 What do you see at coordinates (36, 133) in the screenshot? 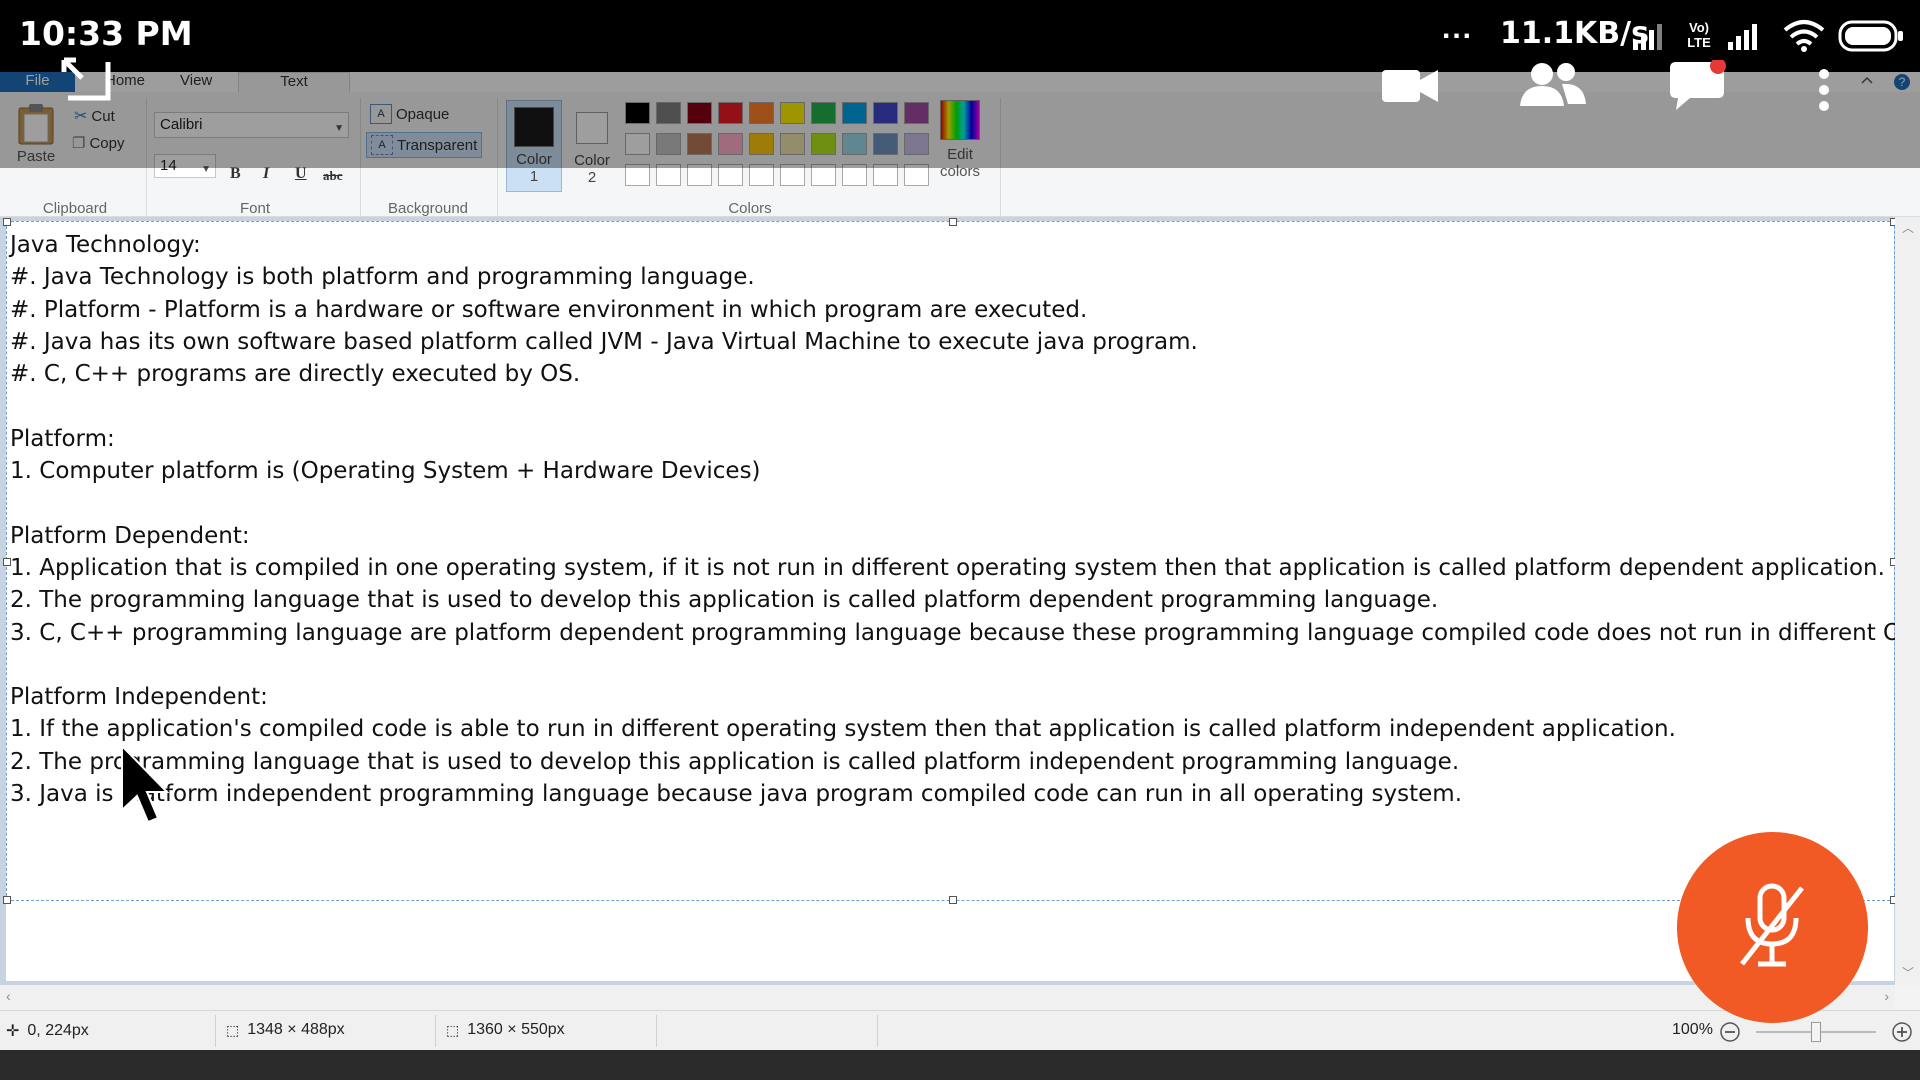
I see `paste-button: Paste` at bounding box center [36, 133].